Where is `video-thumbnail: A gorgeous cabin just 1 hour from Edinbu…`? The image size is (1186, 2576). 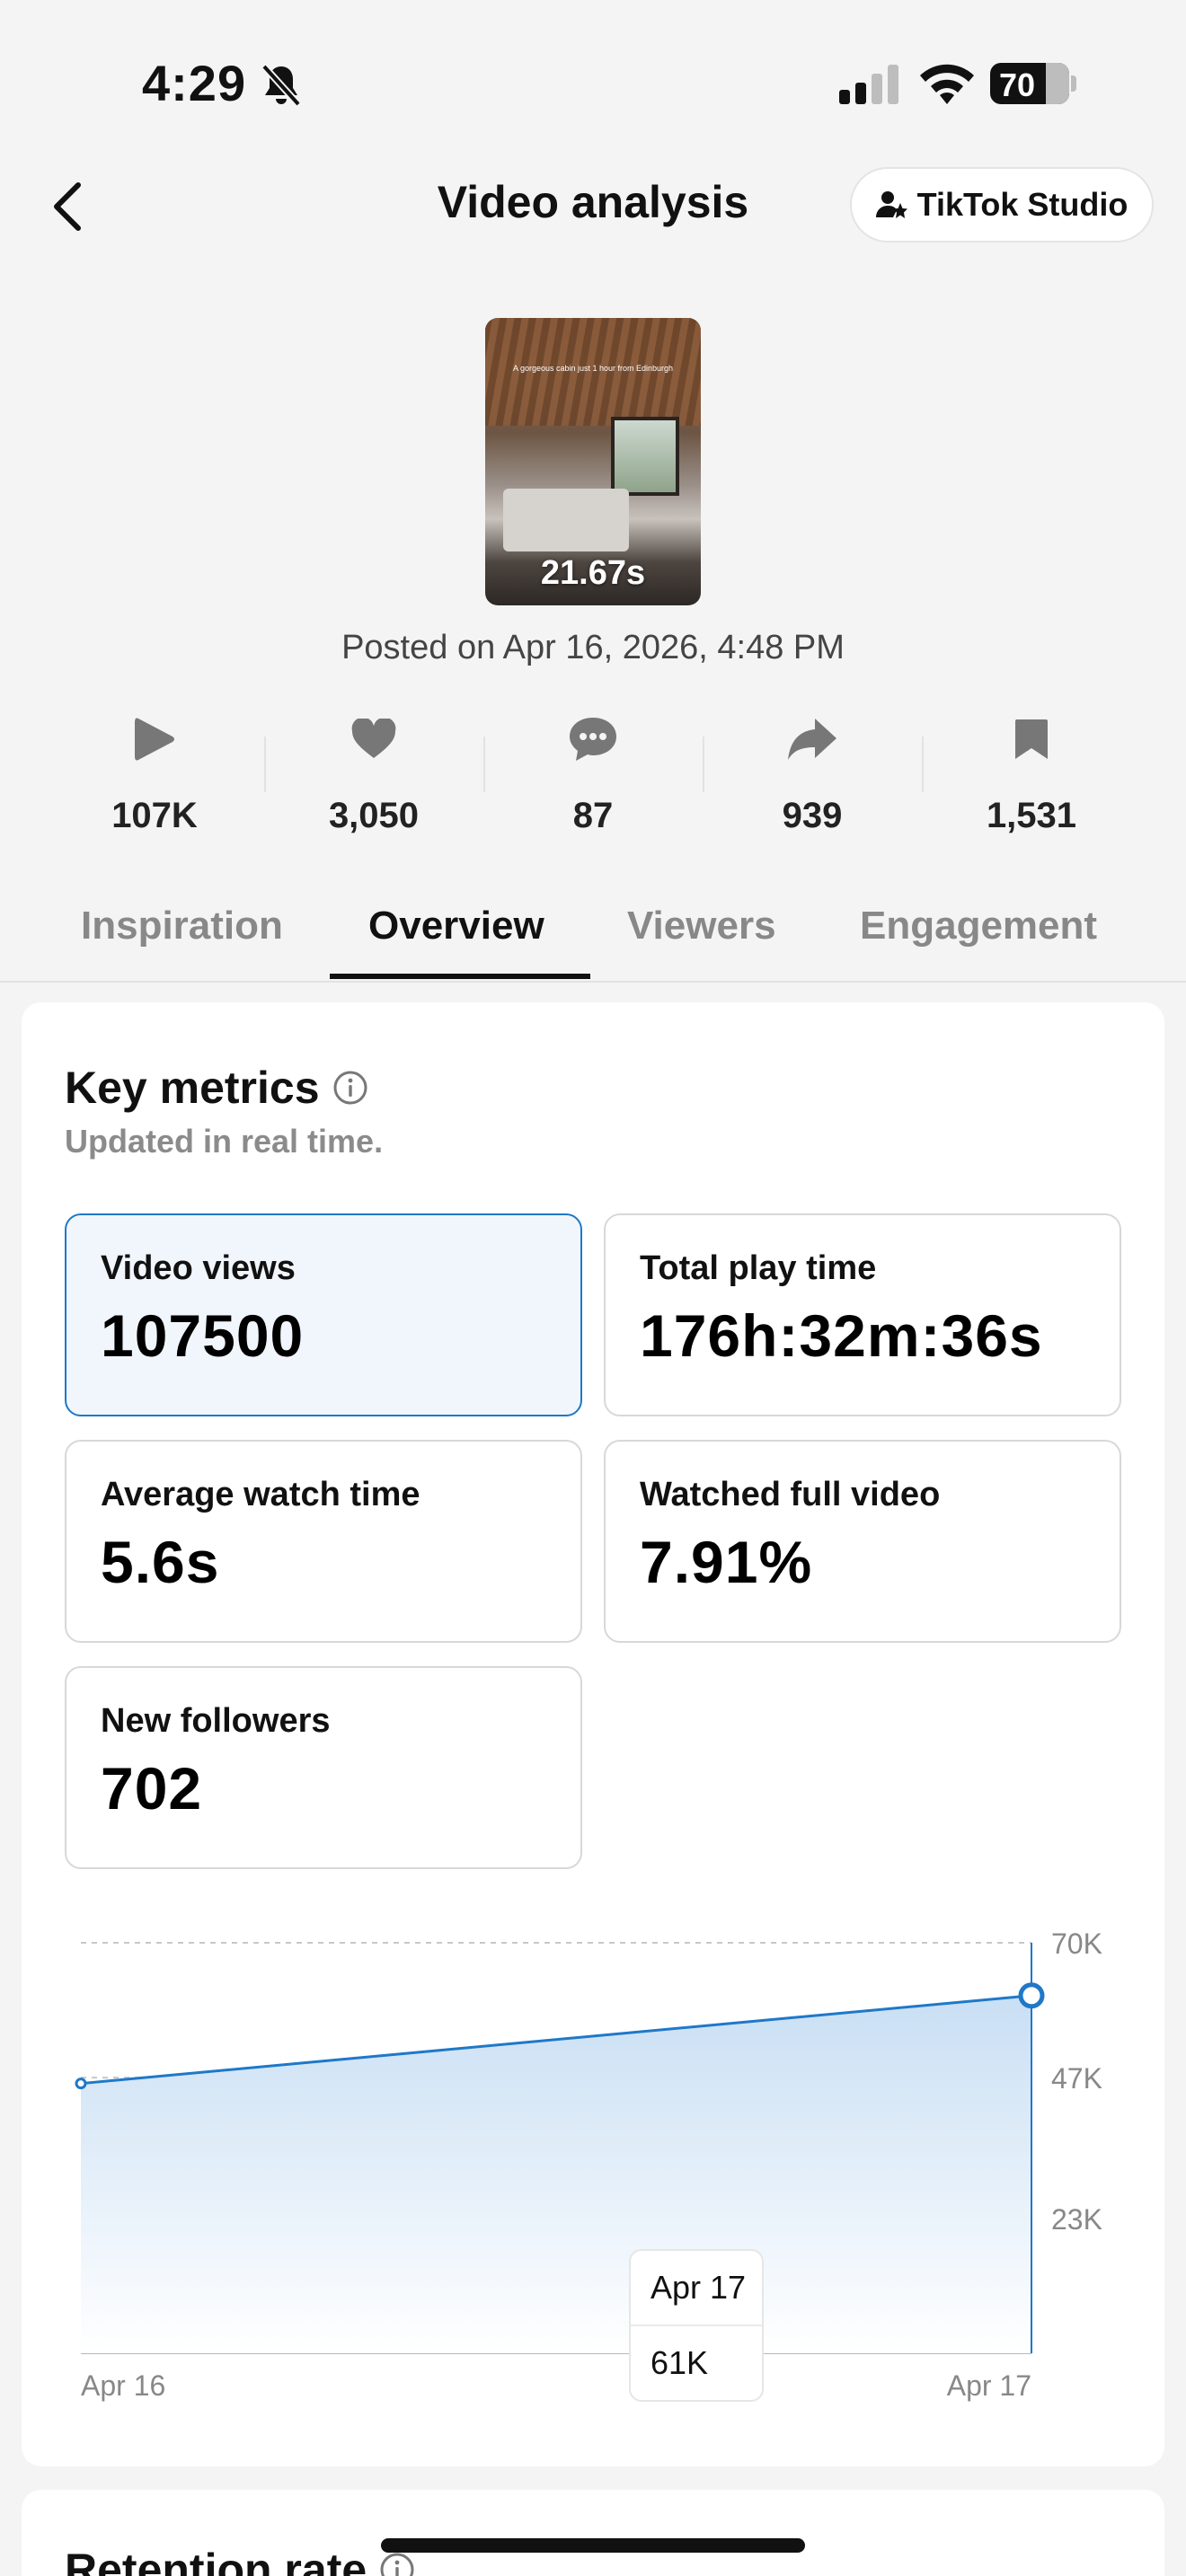 video-thumbnail: A gorgeous cabin just 1 hour from Edinbu… is located at coordinates (593, 461).